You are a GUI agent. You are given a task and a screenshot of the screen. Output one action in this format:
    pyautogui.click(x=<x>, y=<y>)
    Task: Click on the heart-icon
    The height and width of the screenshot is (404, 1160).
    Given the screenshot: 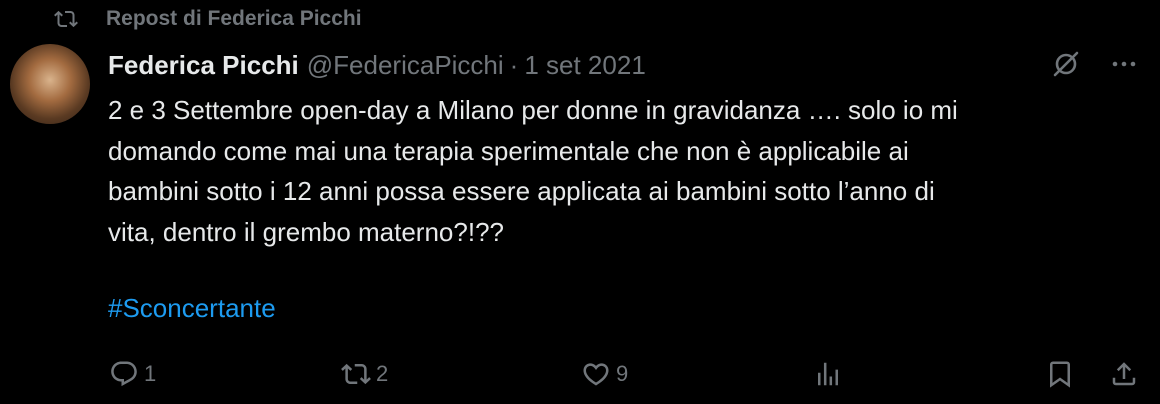 What is the action you would take?
    pyautogui.click(x=596, y=374)
    